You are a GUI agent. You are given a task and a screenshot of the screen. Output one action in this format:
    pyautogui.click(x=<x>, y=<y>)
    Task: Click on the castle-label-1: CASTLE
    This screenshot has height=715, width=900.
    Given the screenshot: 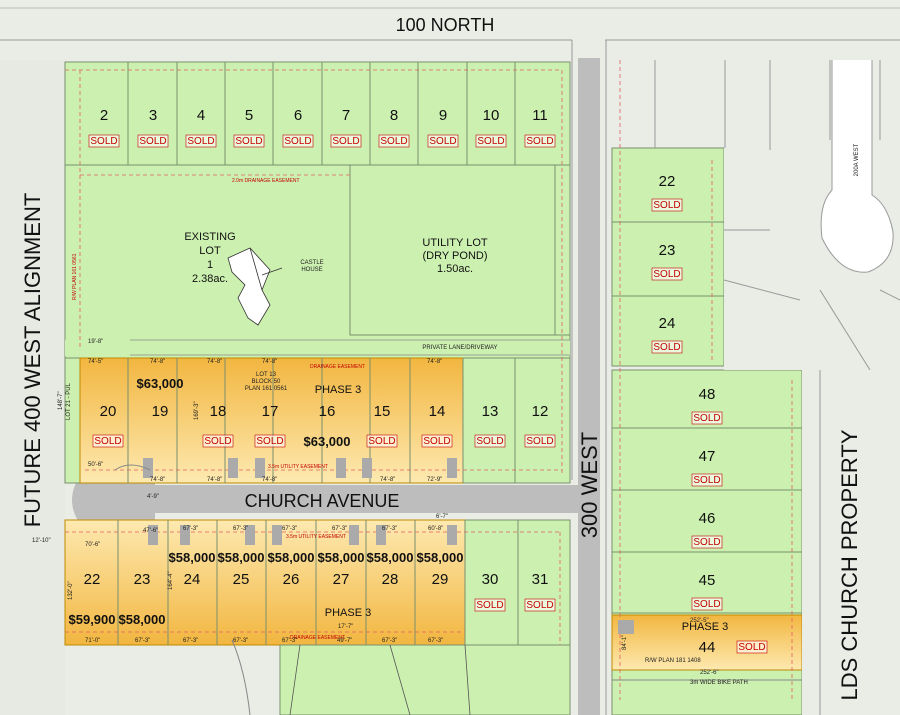 What is the action you would take?
    pyautogui.click(x=311, y=263)
    